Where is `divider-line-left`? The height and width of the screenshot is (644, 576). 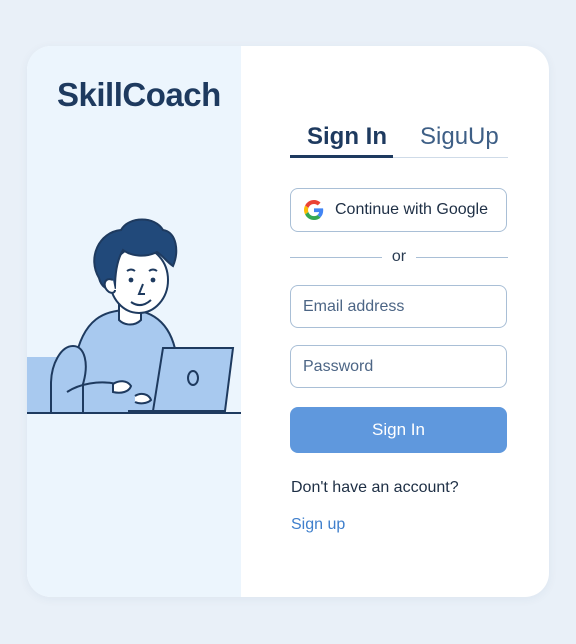
divider-line-left is located at coordinates (336, 257).